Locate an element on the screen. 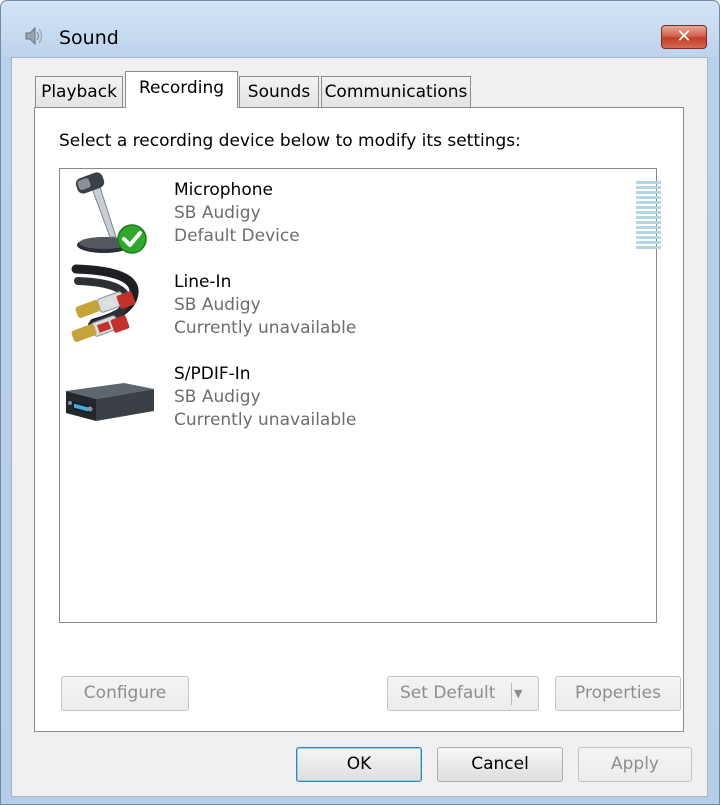 This screenshot has width=720, height=805. title-bar: Sound ✕ is located at coordinates (360, 29).